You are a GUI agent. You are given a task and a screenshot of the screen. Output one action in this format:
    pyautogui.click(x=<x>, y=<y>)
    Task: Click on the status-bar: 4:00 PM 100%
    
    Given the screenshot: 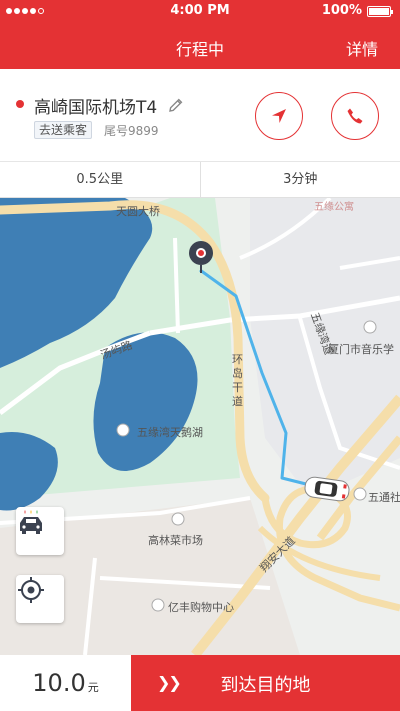 What is the action you would take?
    pyautogui.click(x=200, y=11)
    